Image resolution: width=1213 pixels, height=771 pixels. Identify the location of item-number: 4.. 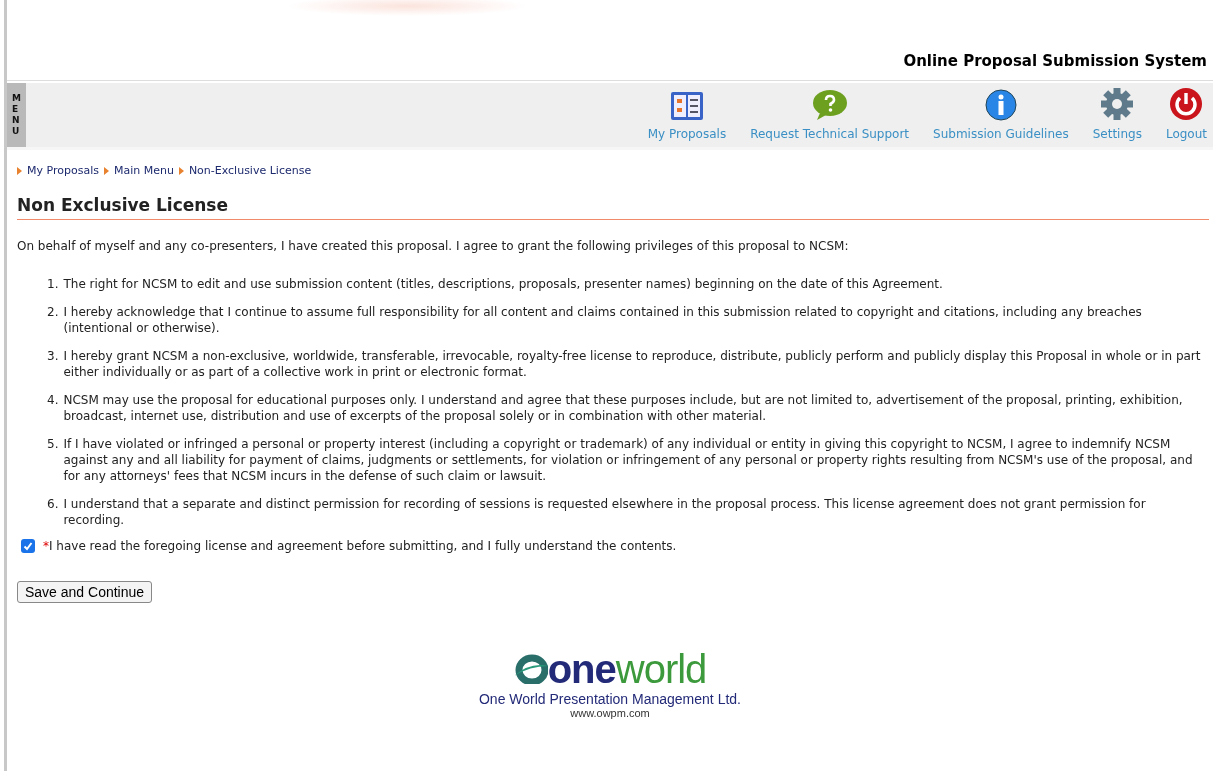
(53, 400).